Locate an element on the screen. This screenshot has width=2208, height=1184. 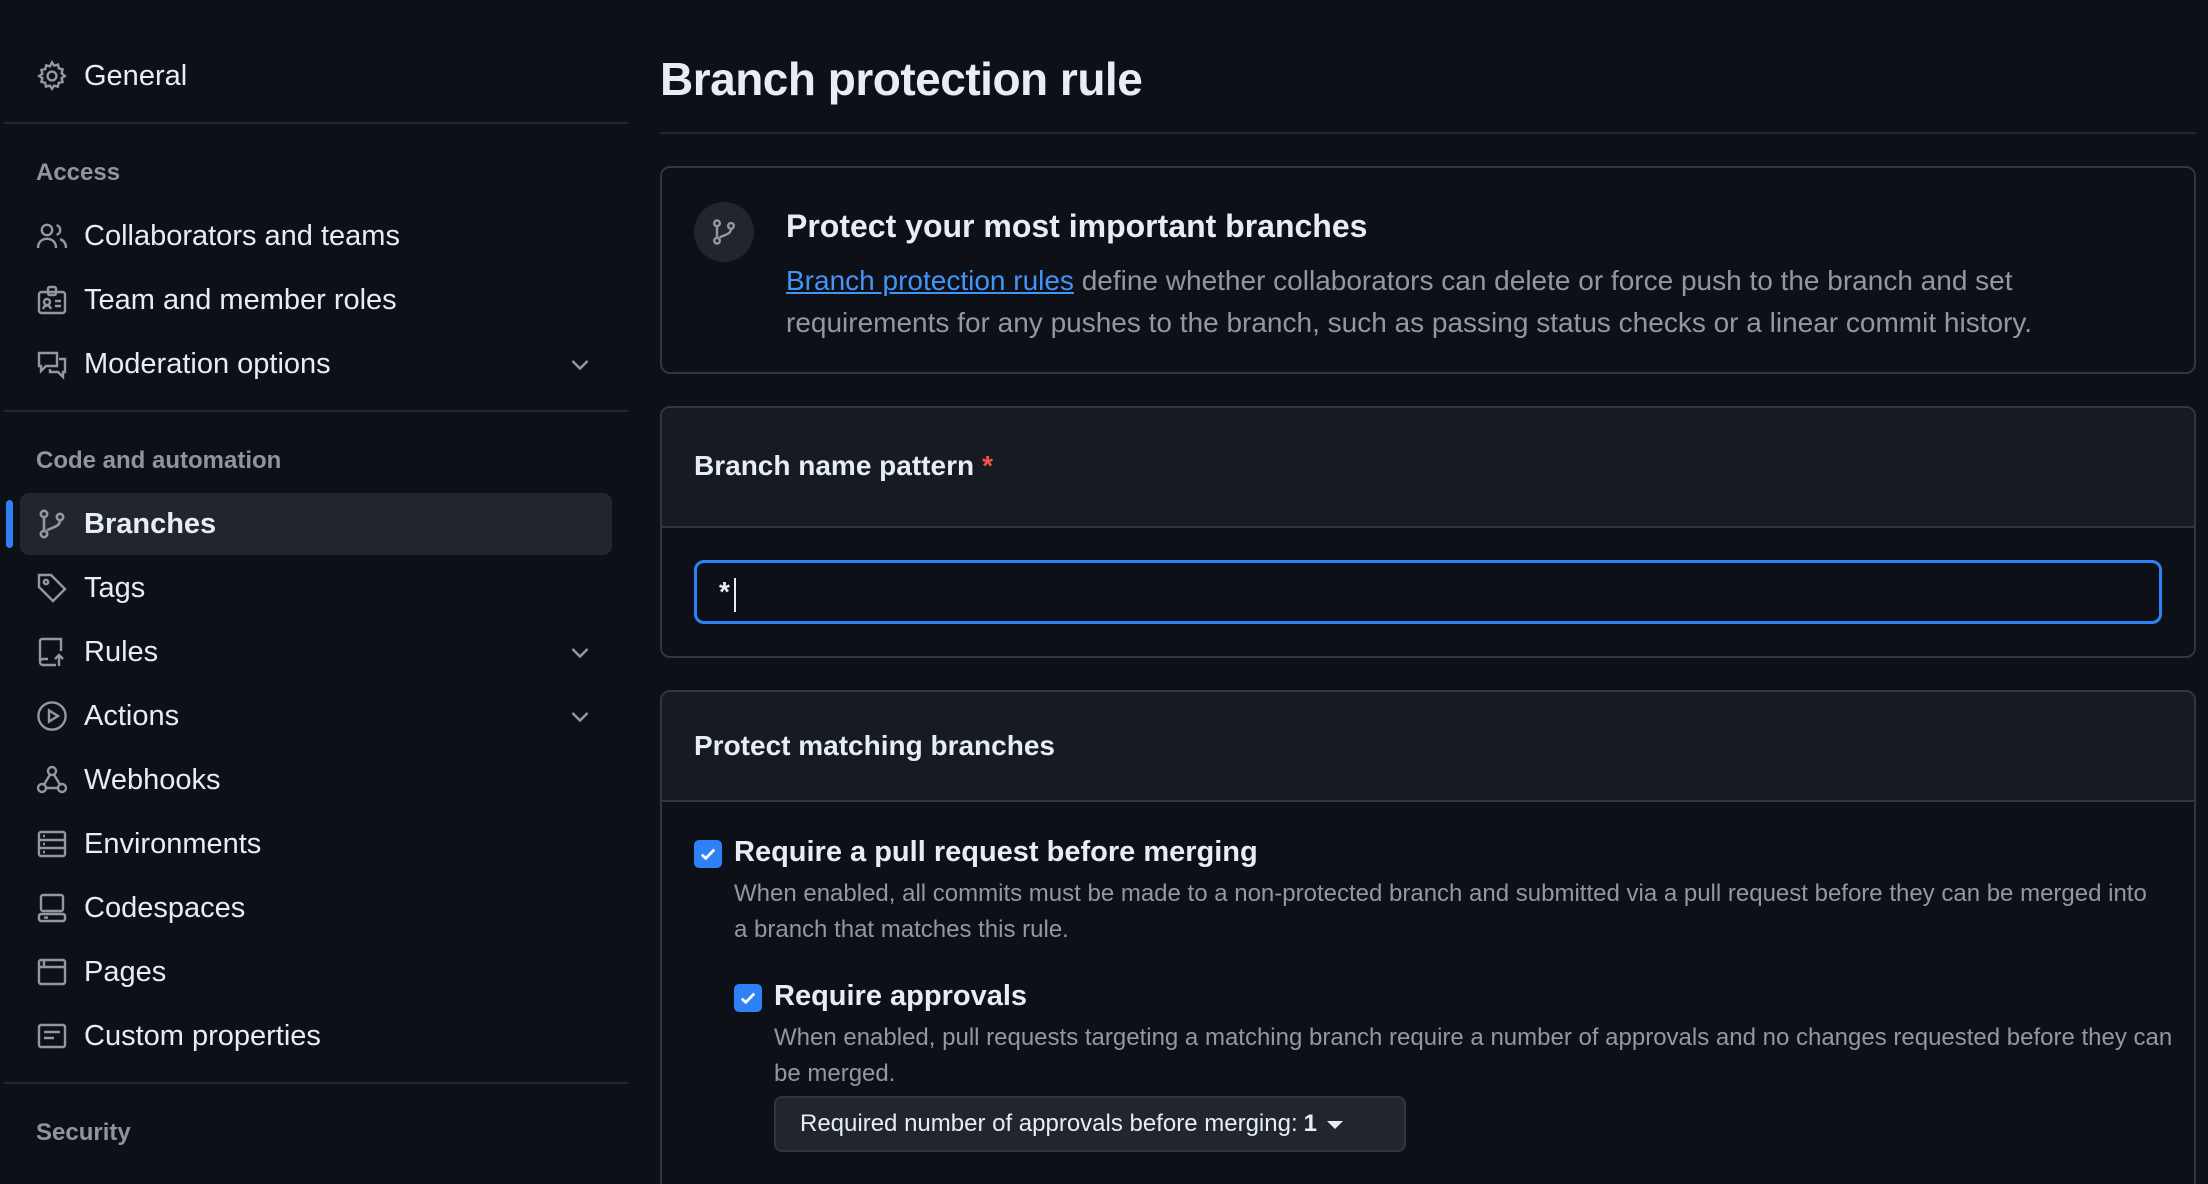
sidebar-item-label: Custom properties is located at coordinates (202, 1036).